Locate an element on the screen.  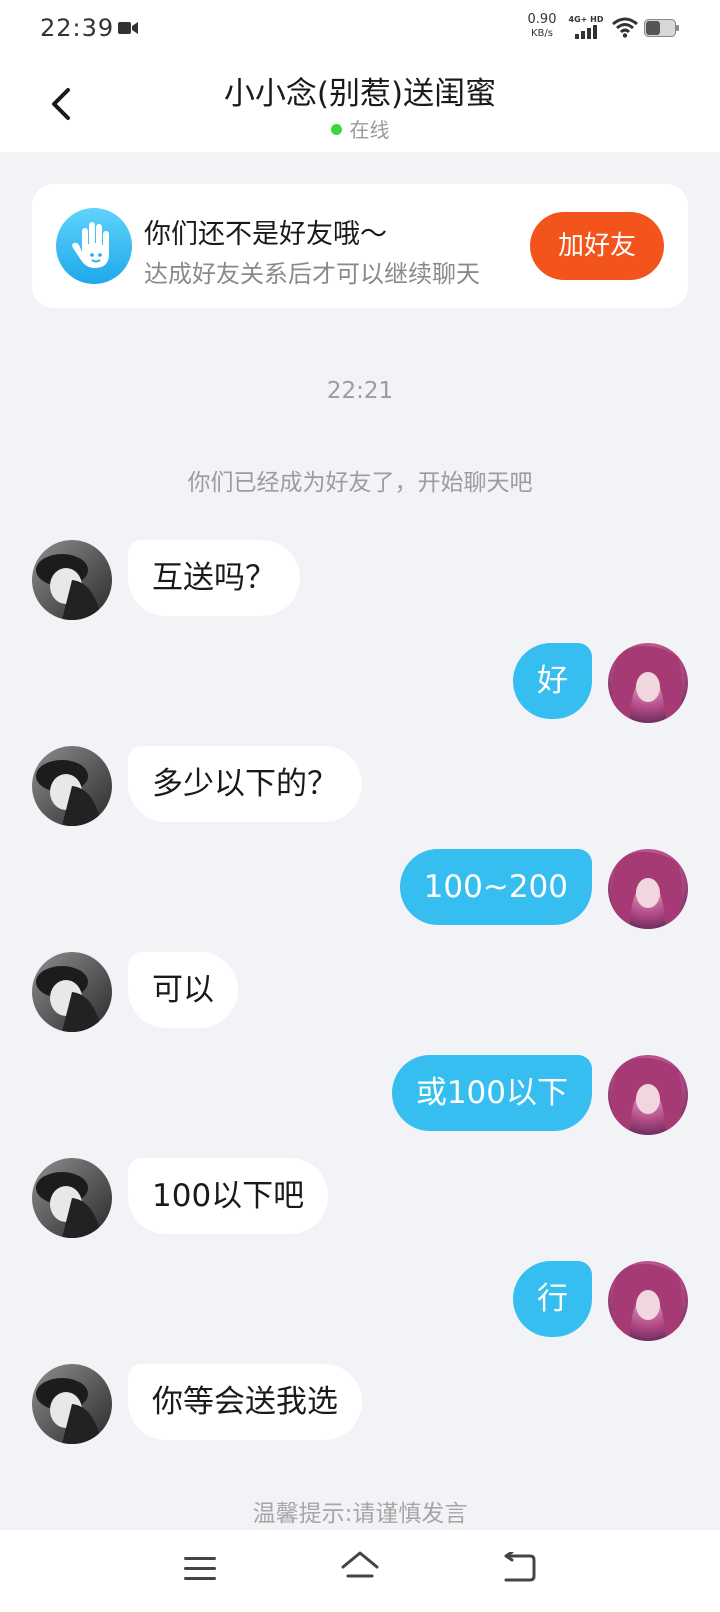
message-bubble-incoming: 多少以下的？ is located at coordinates (245, 784).